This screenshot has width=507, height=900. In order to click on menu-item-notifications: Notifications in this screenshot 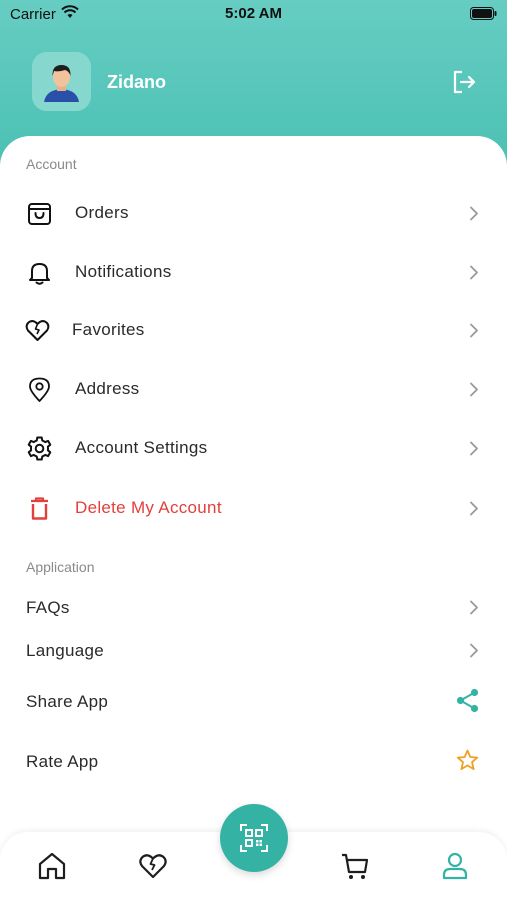, I will do `click(253, 272)`.